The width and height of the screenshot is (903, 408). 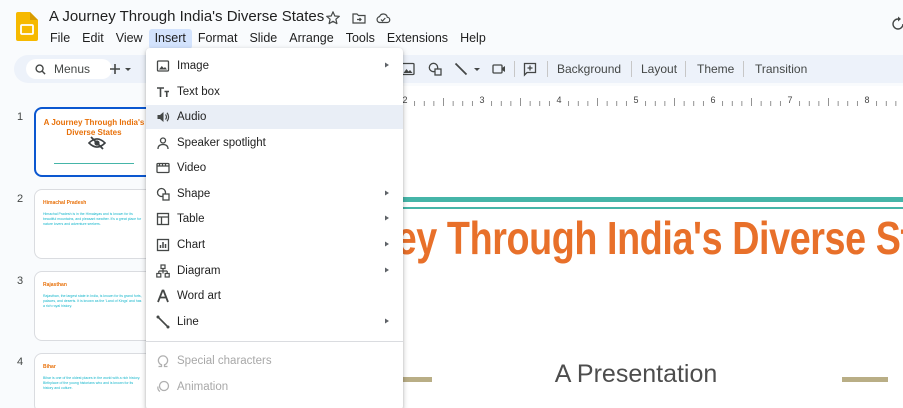 What do you see at coordinates (865, 379) in the screenshot?
I see `subtitle-accent-right` at bounding box center [865, 379].